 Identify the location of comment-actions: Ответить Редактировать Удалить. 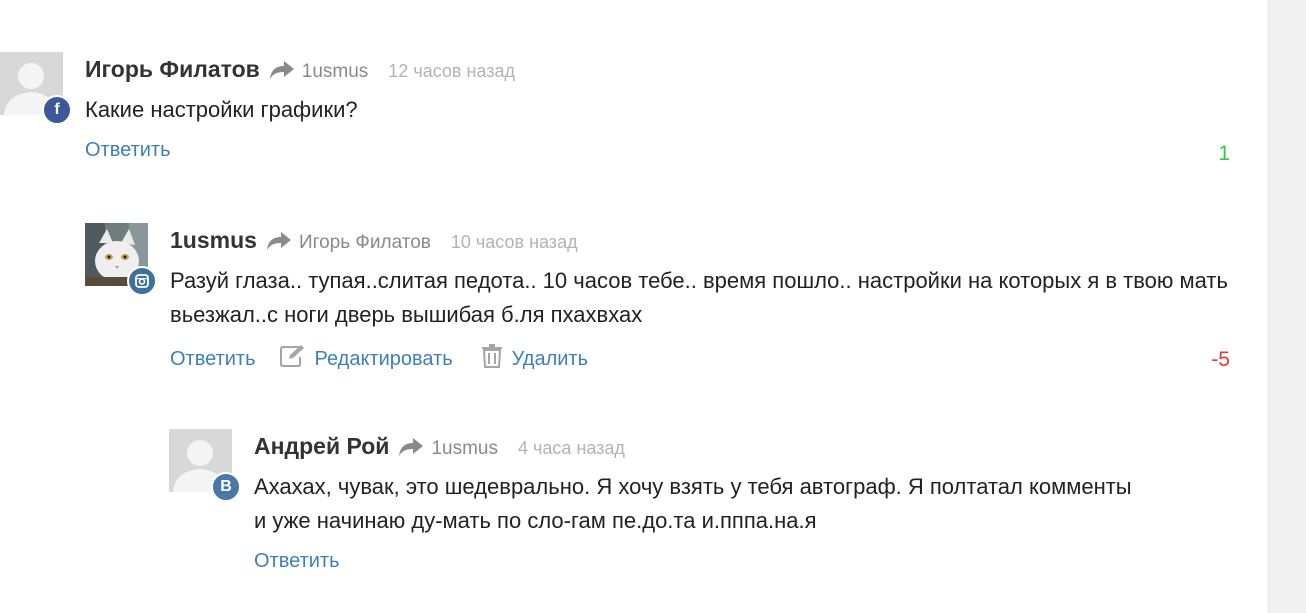
(379, 359).